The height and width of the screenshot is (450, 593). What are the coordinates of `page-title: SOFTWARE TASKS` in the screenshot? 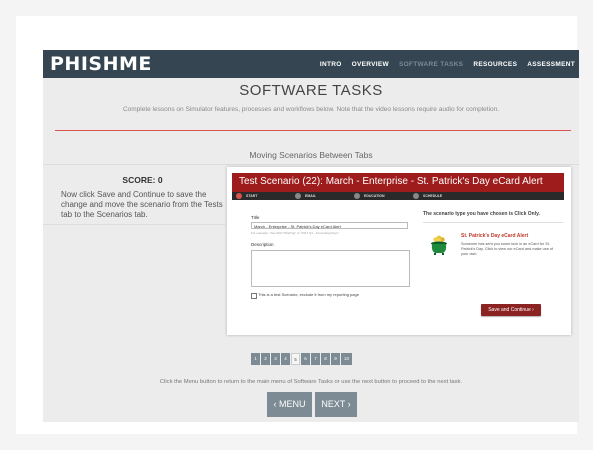 It's located at (311, 90).